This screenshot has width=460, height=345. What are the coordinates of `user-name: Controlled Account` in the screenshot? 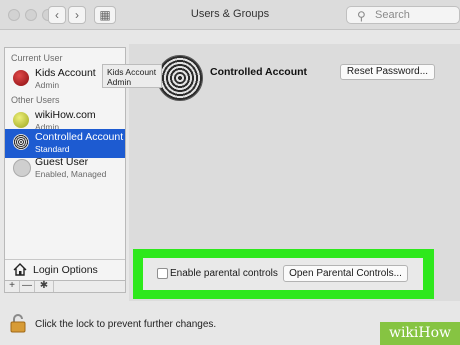 It's located at (79, 137).